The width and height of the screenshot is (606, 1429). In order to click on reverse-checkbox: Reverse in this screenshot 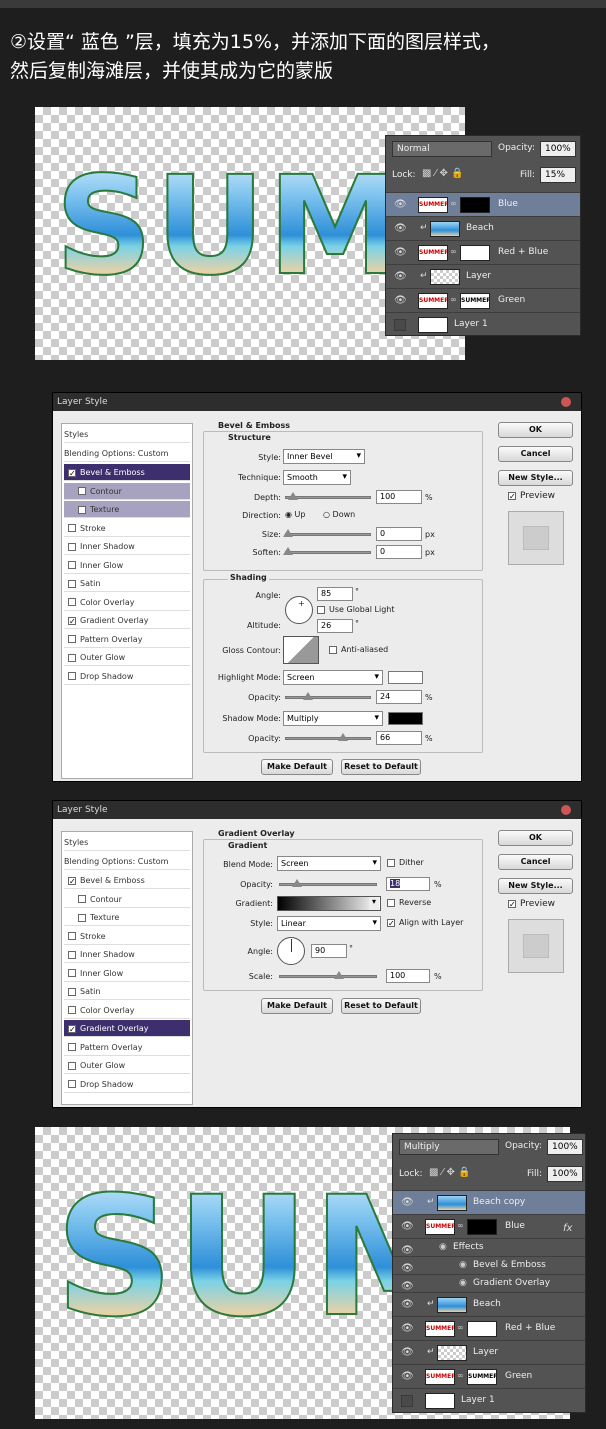, I will do `click(409, 902)`.